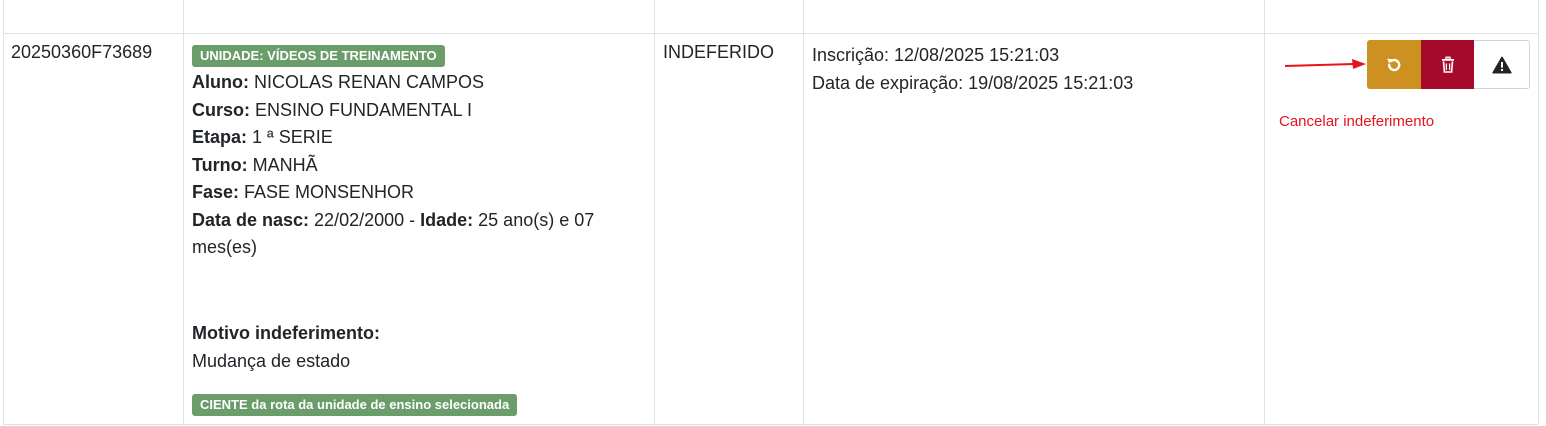  I want to click on registration-code: 20250360F73689, so click(82, 52).